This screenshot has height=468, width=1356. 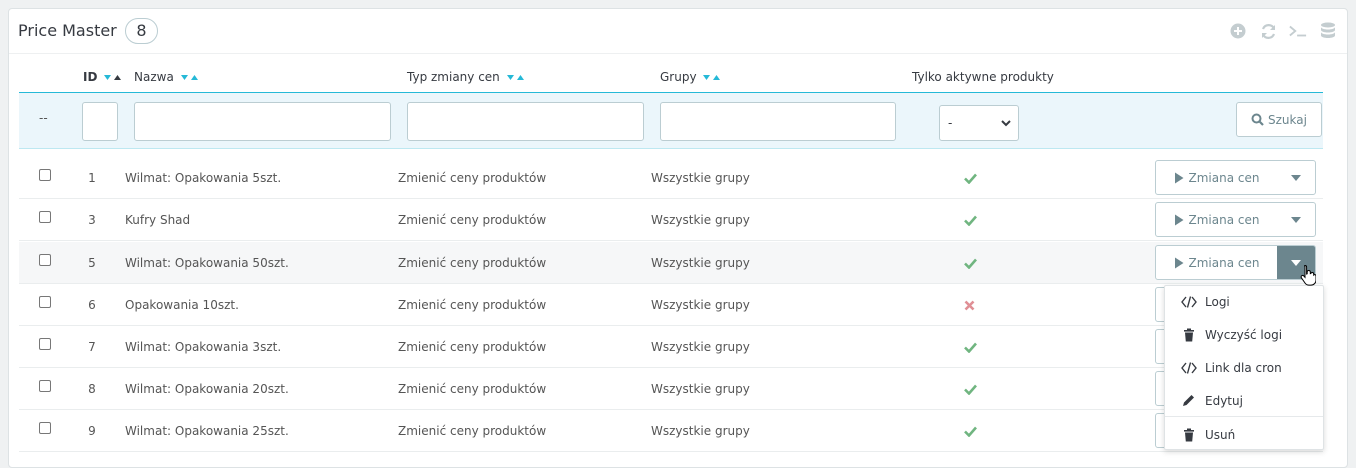 What do you see at coordinates (207, 263) in the screenshot?
I see `row-name: Wilmat: Opakowania 50szt.` at bounding box center [207, 263].